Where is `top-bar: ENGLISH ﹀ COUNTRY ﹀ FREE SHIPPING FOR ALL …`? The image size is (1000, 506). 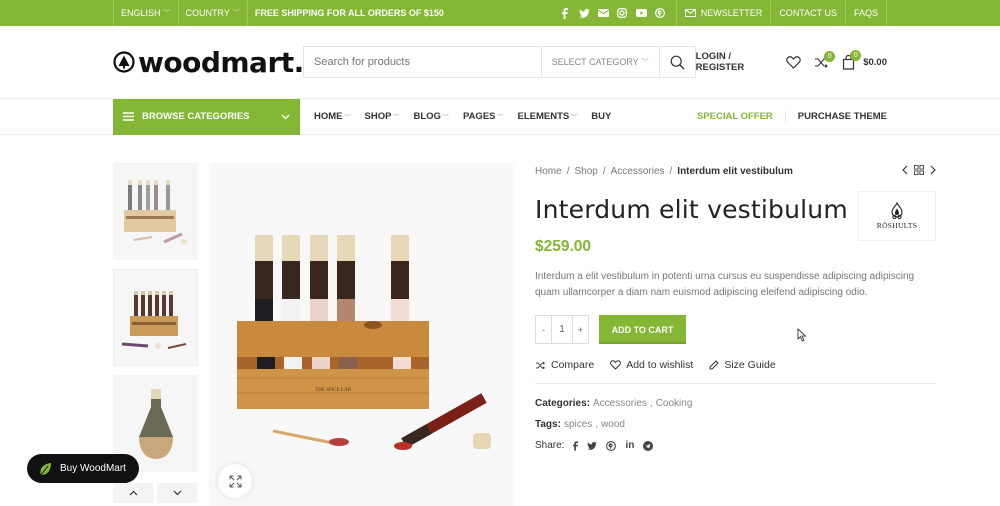
top-bar: ENGLISH ﹀ COUNTRY ﹀ FREE SHIPPING FOR ALL … is located at coordinates (500, 13).